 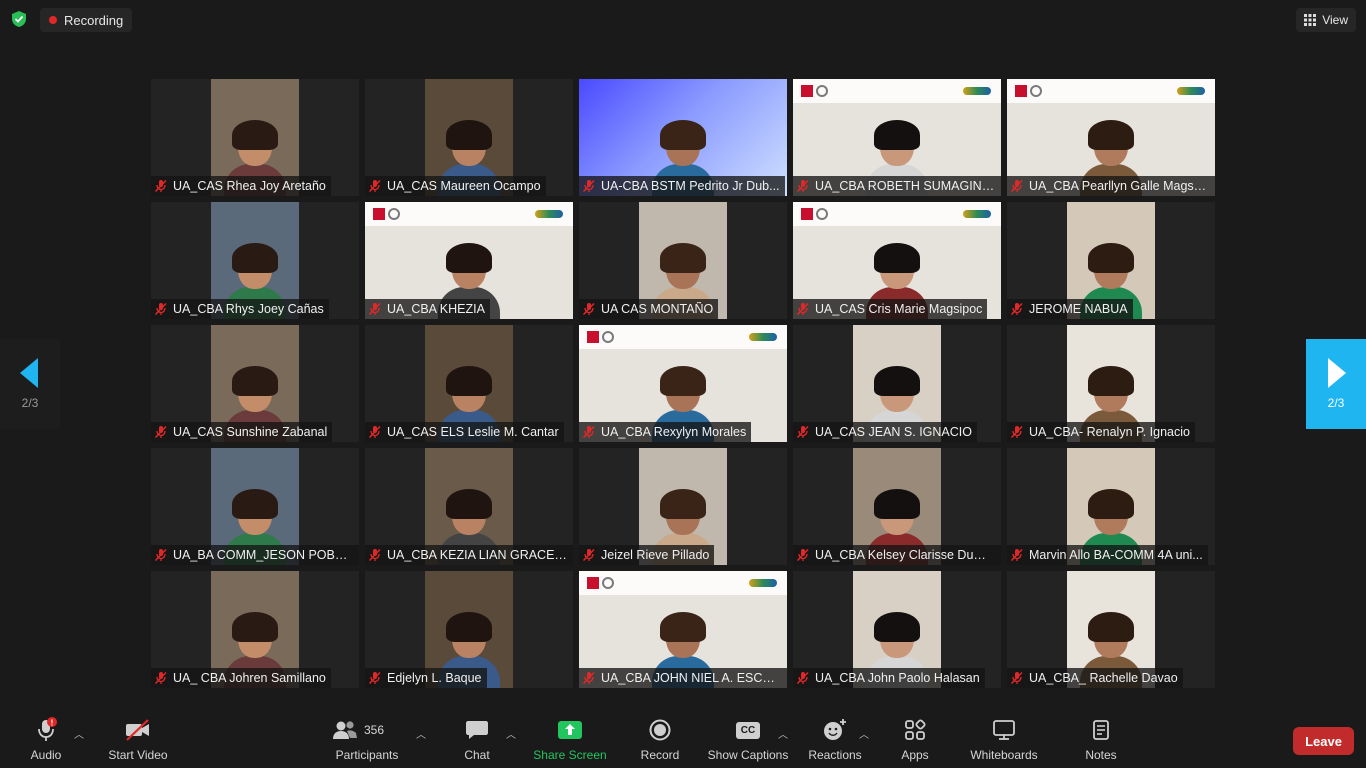 I want to click on apps-label: Apps, so click(x=915, y=755).